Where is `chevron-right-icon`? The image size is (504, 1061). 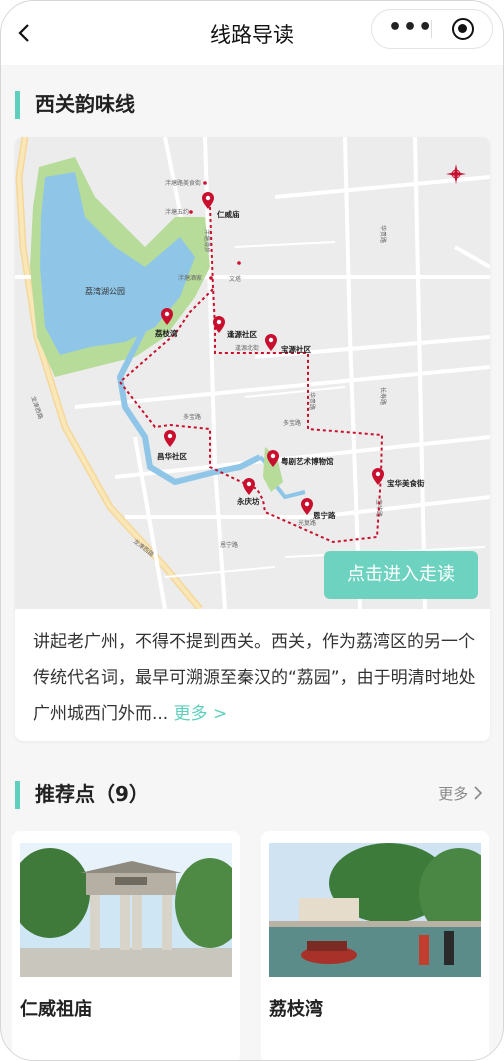 chevron-right-icon is located at coordinates (478, 793).